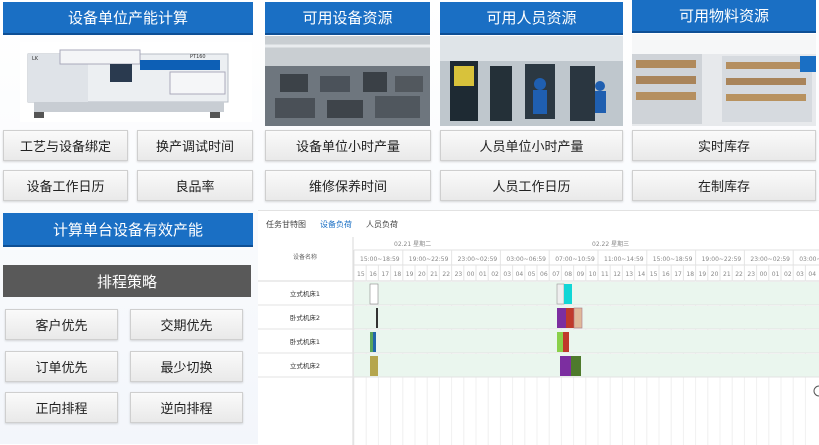 This screenshot has height=445, width=819. What do you see at coordinates (347, 18) in the screenshot?
I see `header-available-equipment: 可用设备资源` at bounding box center [347, 18].